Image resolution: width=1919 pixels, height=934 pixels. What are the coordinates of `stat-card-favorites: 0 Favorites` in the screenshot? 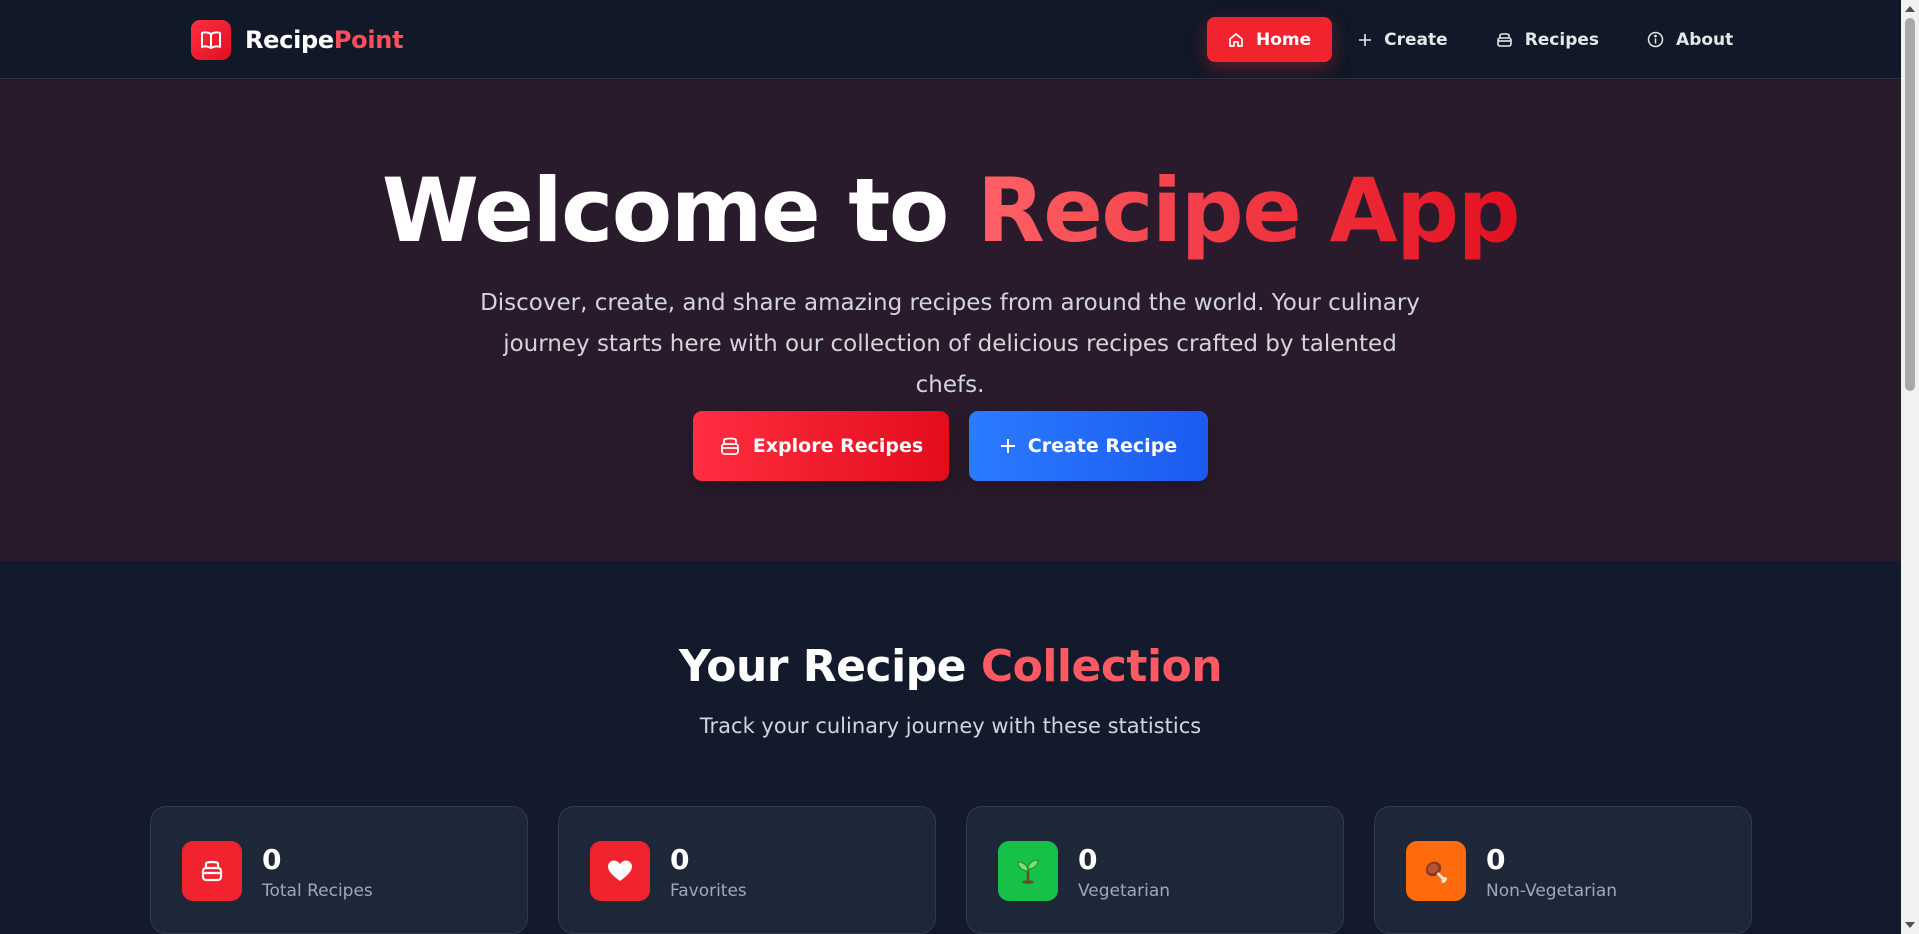 It's located at (747, 870).